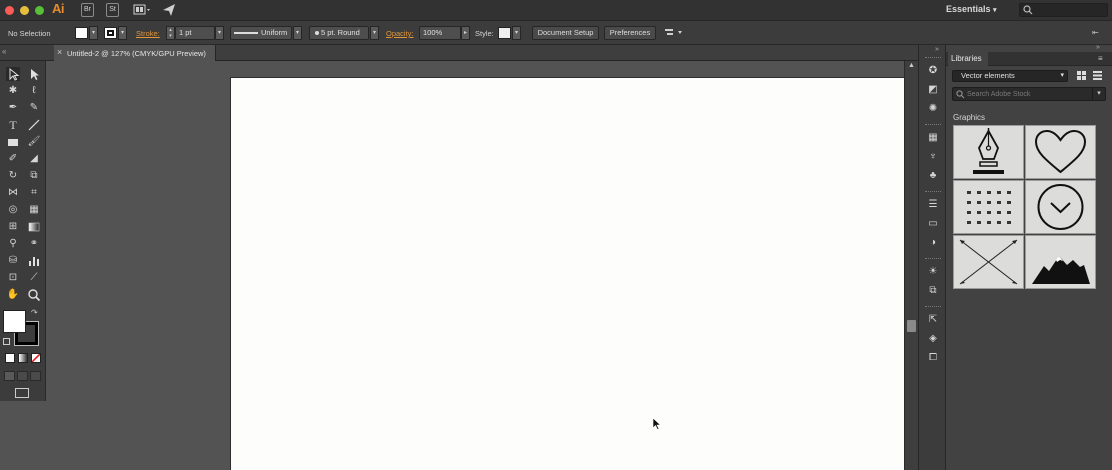  I want to click on arrange-documents-button, so click(142, 10).